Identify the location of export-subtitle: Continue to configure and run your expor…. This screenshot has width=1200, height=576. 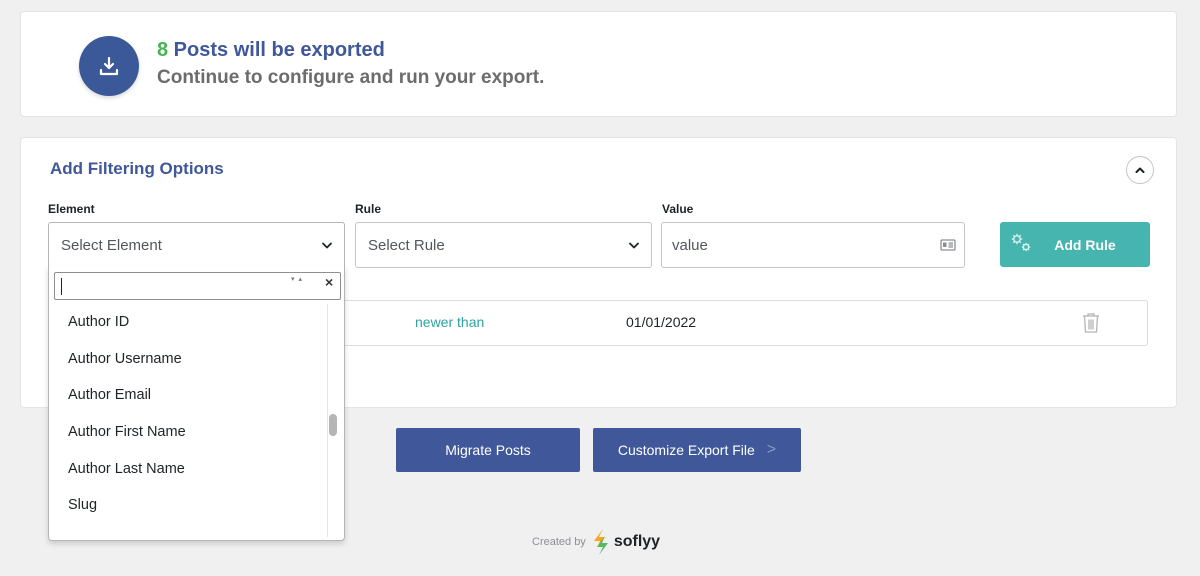
(351, 77).